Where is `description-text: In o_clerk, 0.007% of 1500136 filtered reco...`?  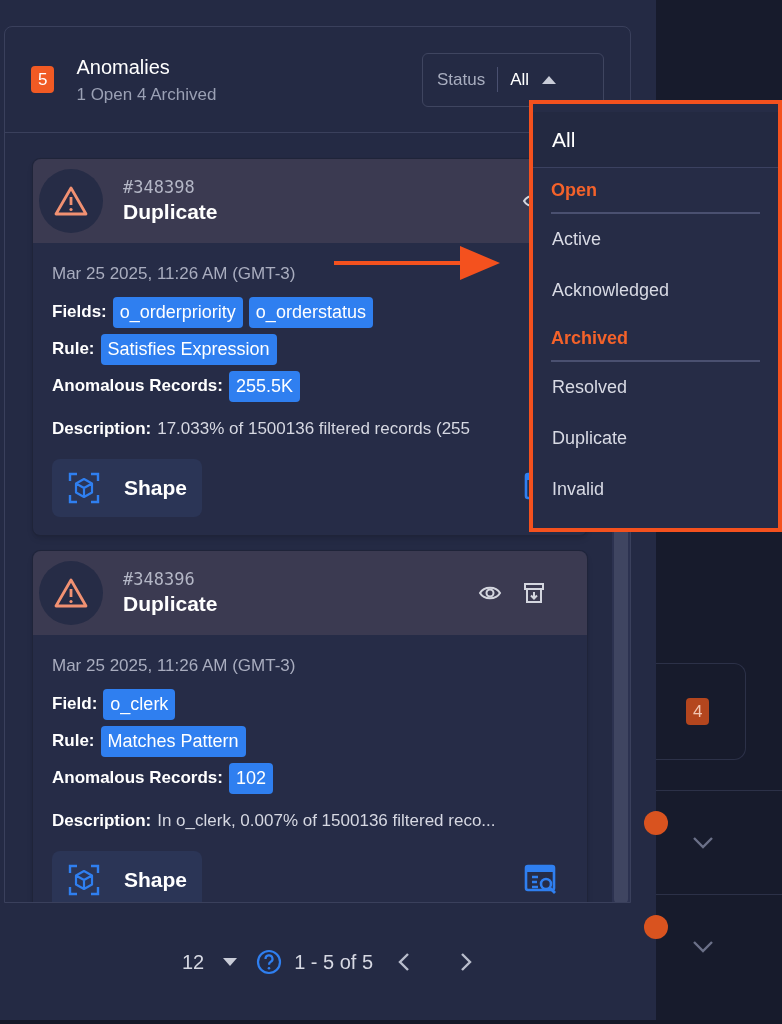 description-text: In o_clerk, 0.007% of 1500136 filtered reco... is located at coordinates (326, 820).